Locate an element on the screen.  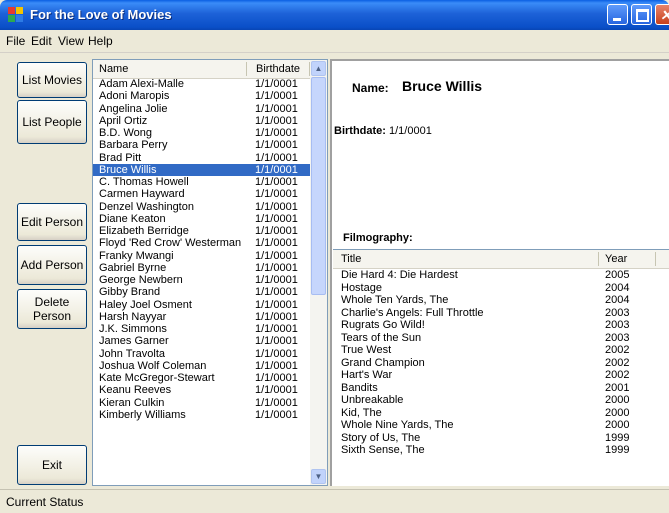
person-name: John Travolta is located at coordinates (132, 353).